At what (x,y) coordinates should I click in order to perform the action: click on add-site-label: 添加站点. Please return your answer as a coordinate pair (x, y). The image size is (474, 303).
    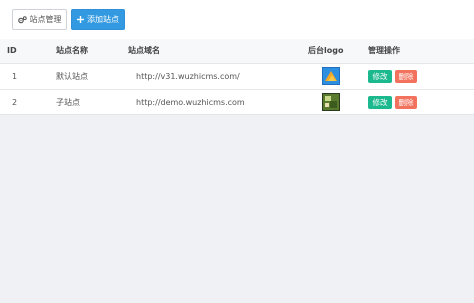
    Looking at the image, I should click on (103, 19).